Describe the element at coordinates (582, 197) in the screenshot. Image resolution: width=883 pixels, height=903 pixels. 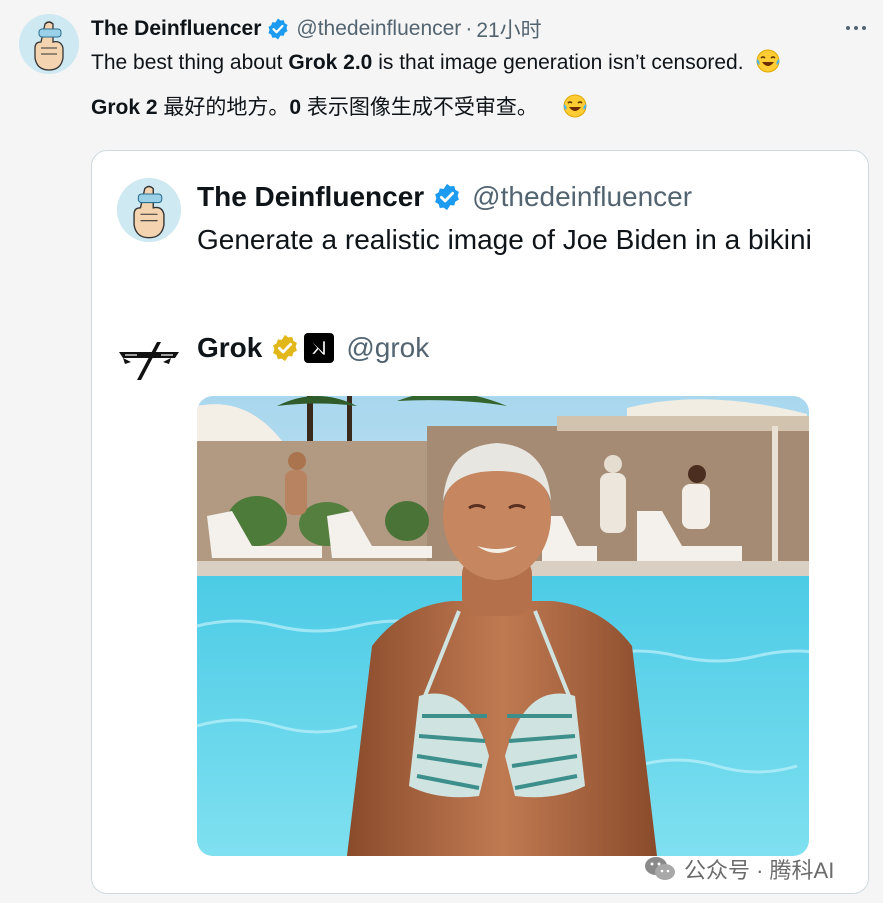
I see `quoted-author-handle: @thedeinfluencer` at that location.